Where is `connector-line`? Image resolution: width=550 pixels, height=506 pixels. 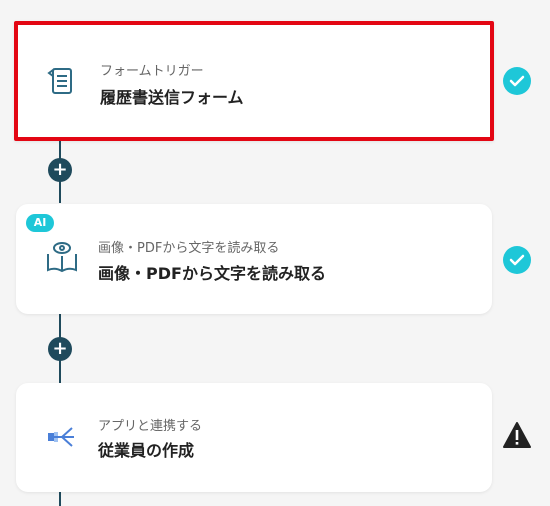
connector-line is located at coordinates (60, 499).